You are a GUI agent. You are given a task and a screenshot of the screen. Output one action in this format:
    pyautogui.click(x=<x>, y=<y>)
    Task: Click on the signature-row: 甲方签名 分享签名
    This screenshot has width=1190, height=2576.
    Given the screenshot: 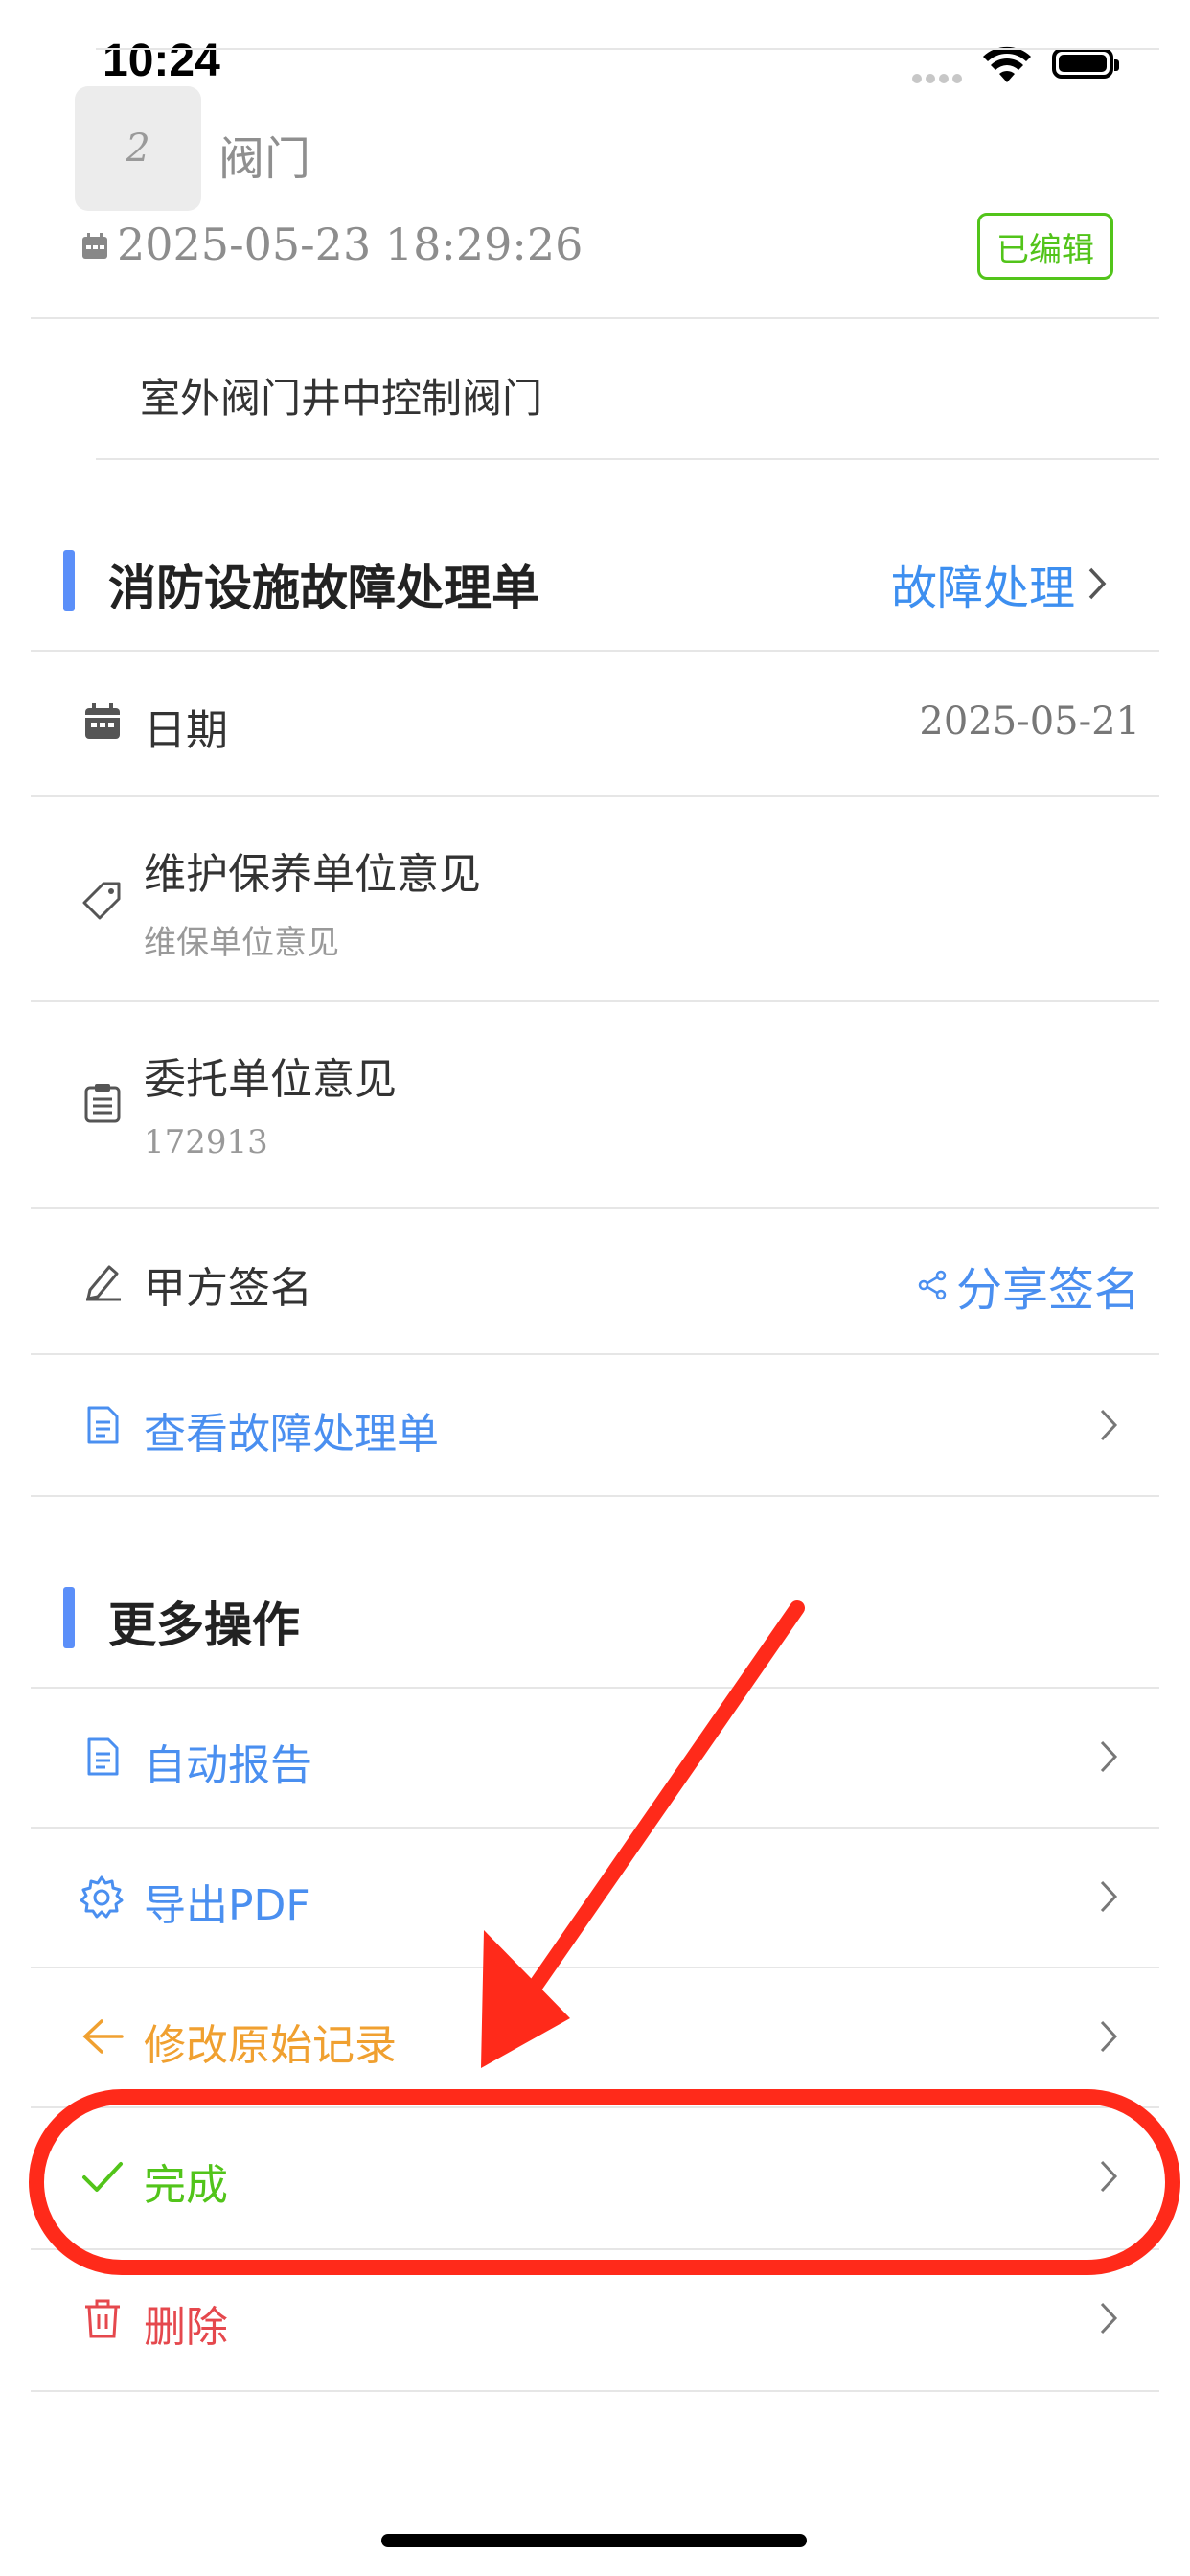 What is the action you would take?
    pyautogui.click(x=595, y=1281)
    